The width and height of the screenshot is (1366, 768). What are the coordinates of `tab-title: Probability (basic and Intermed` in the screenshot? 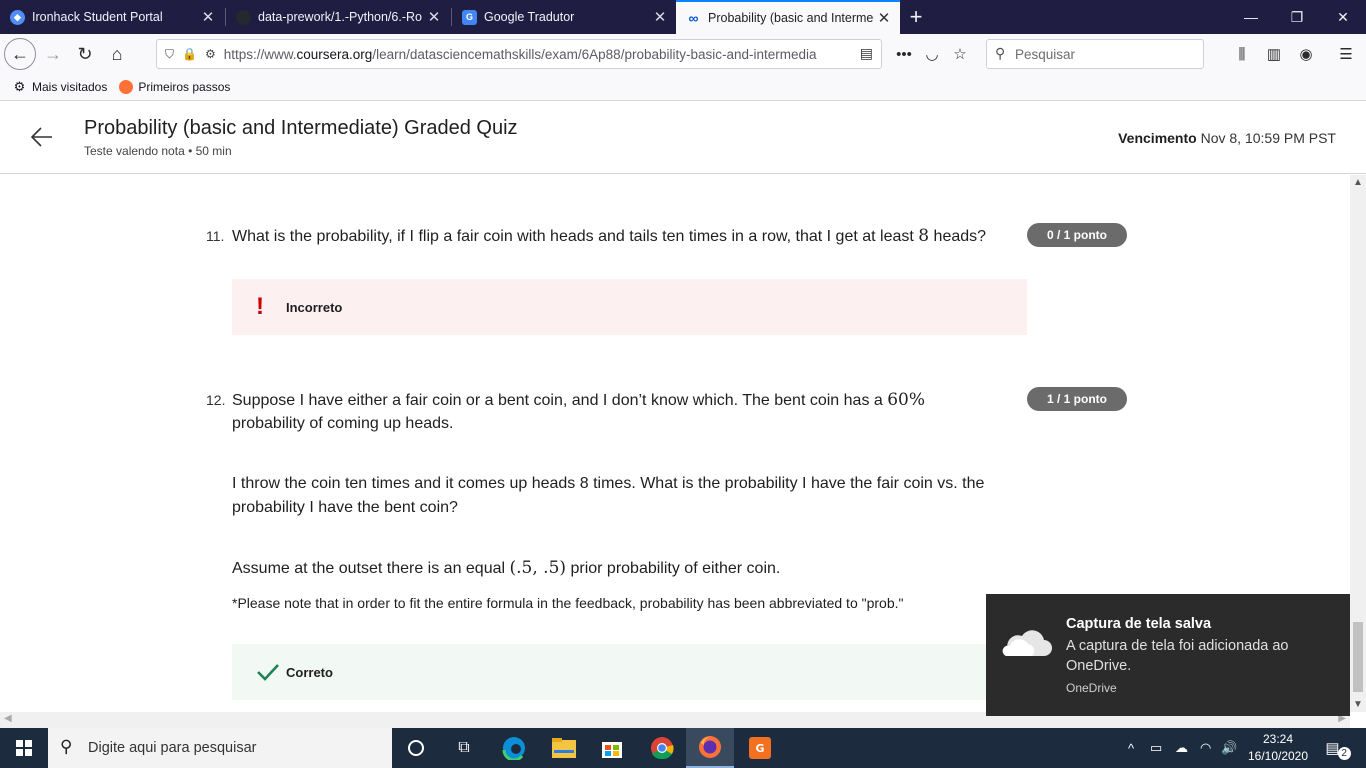 It's located at (791, 18).